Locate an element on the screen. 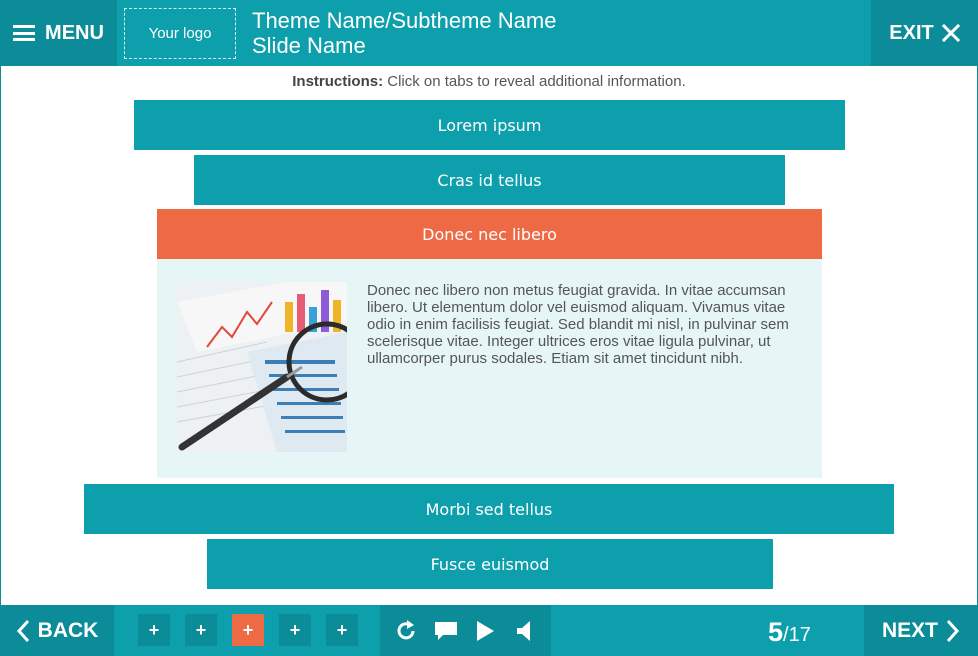 Image resolution: width=978 pixels, height=656 pixels. tab-label: Cras id tellus is located at coordinates (489, 180).